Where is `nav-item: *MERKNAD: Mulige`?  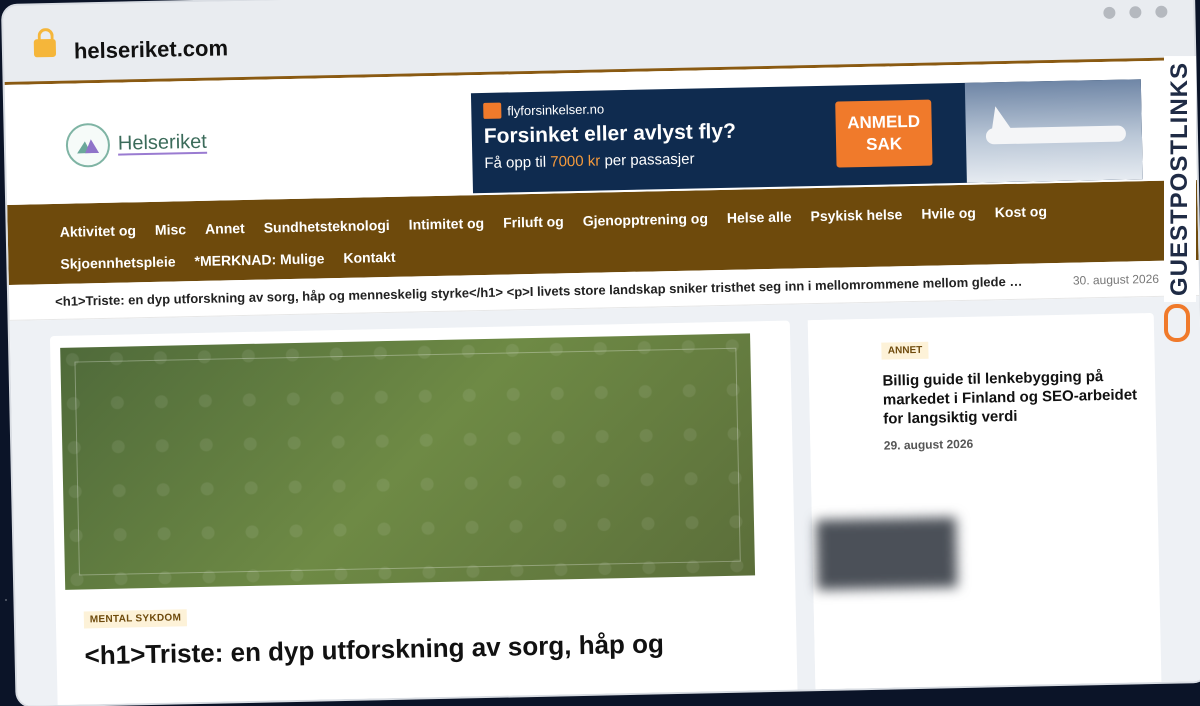 nav-item: *MERKNAD: Mulige is located at coordinates (259, 259).